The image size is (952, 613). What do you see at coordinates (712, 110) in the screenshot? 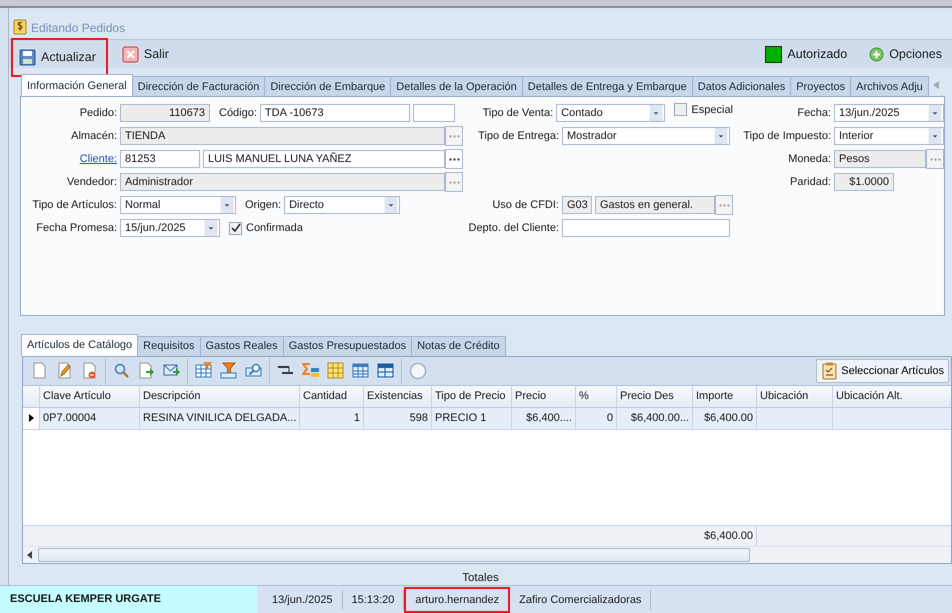
I see `checkbox-label: Especial` at bounding box center [712, 110].